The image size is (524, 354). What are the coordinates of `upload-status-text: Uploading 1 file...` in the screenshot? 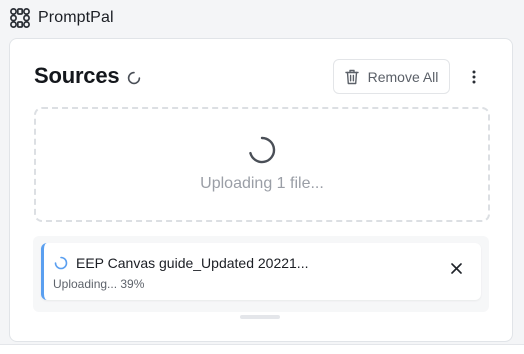 It's located at (262, 183).